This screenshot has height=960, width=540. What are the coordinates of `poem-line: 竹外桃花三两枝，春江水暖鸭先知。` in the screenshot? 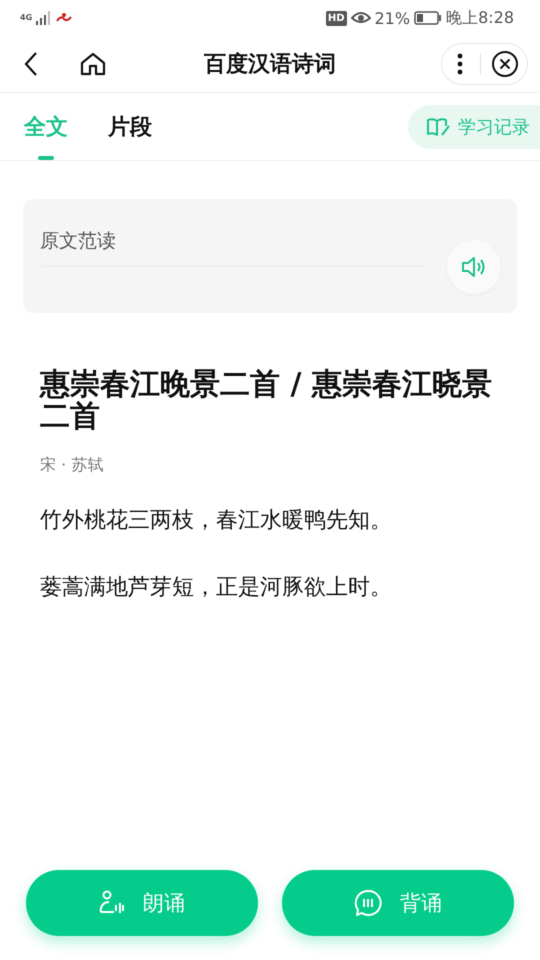 It's located at (216, 521).